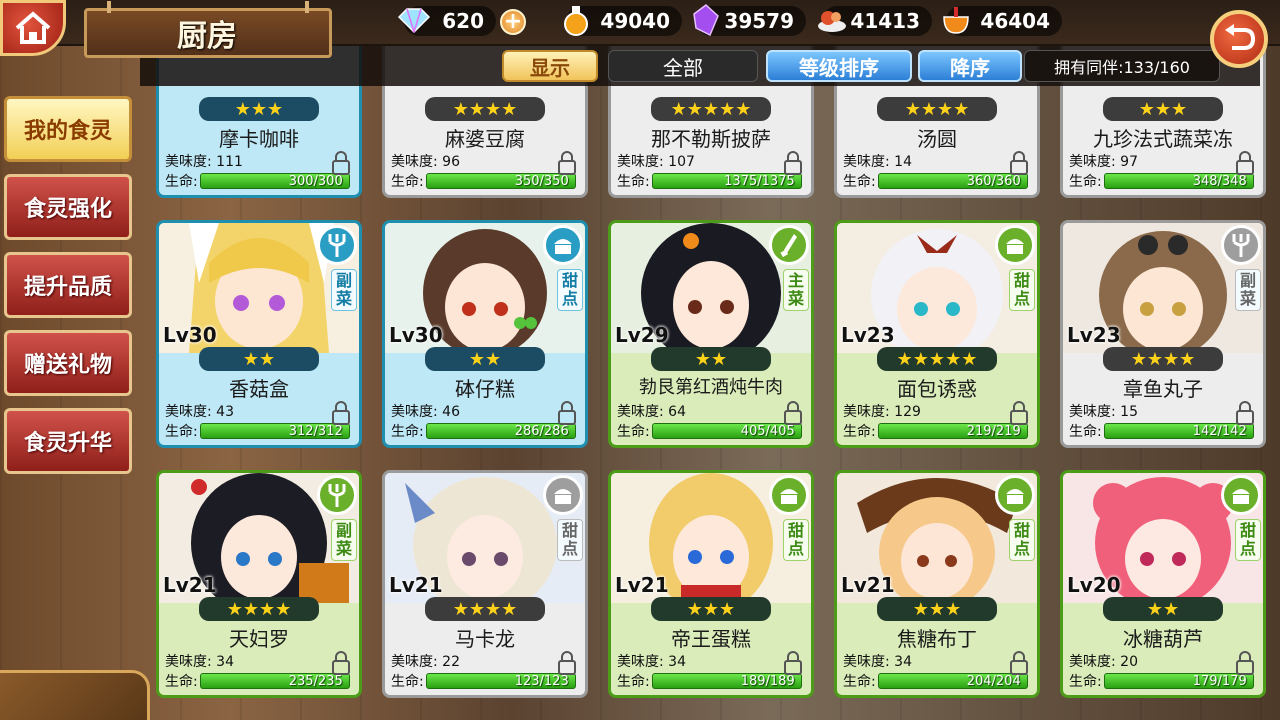 The height and width of the screenshot is (720, 1280). I want to click on hp-row: 生命: 1375/1375, so click(709, 181).